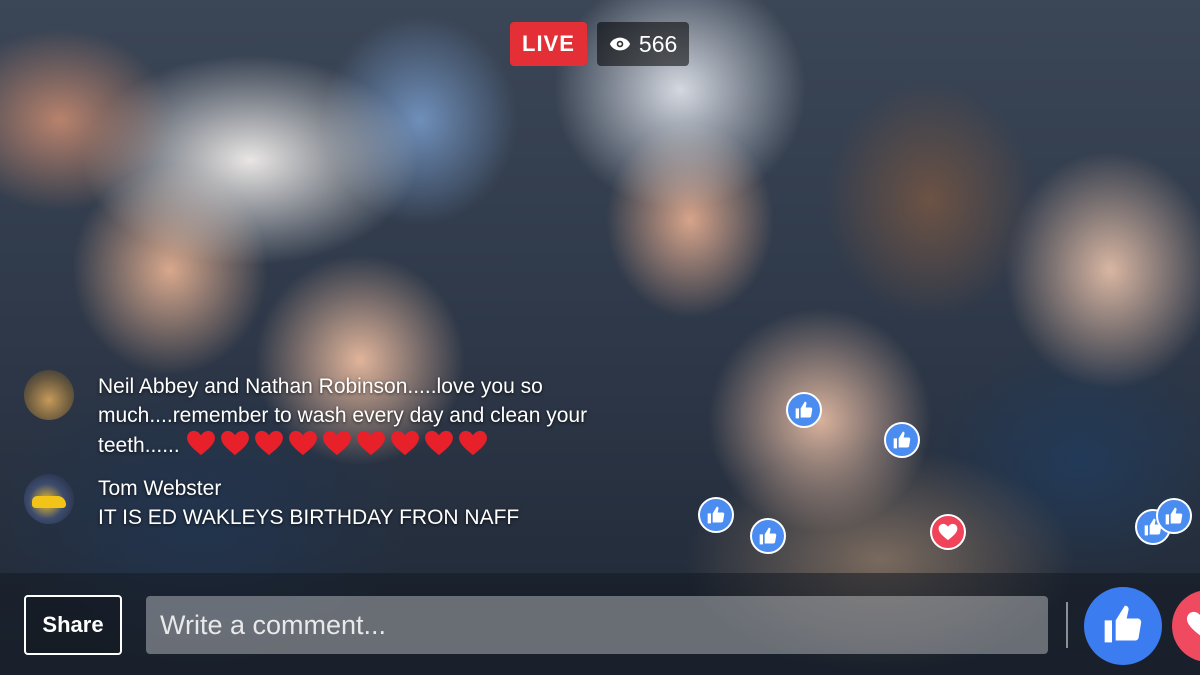 This screenshot has height=675, width=1200. I want to click on comment-text: IT IS ED WAKLEYS BIRTHDAY FRON NAFF, so click(309, 517).